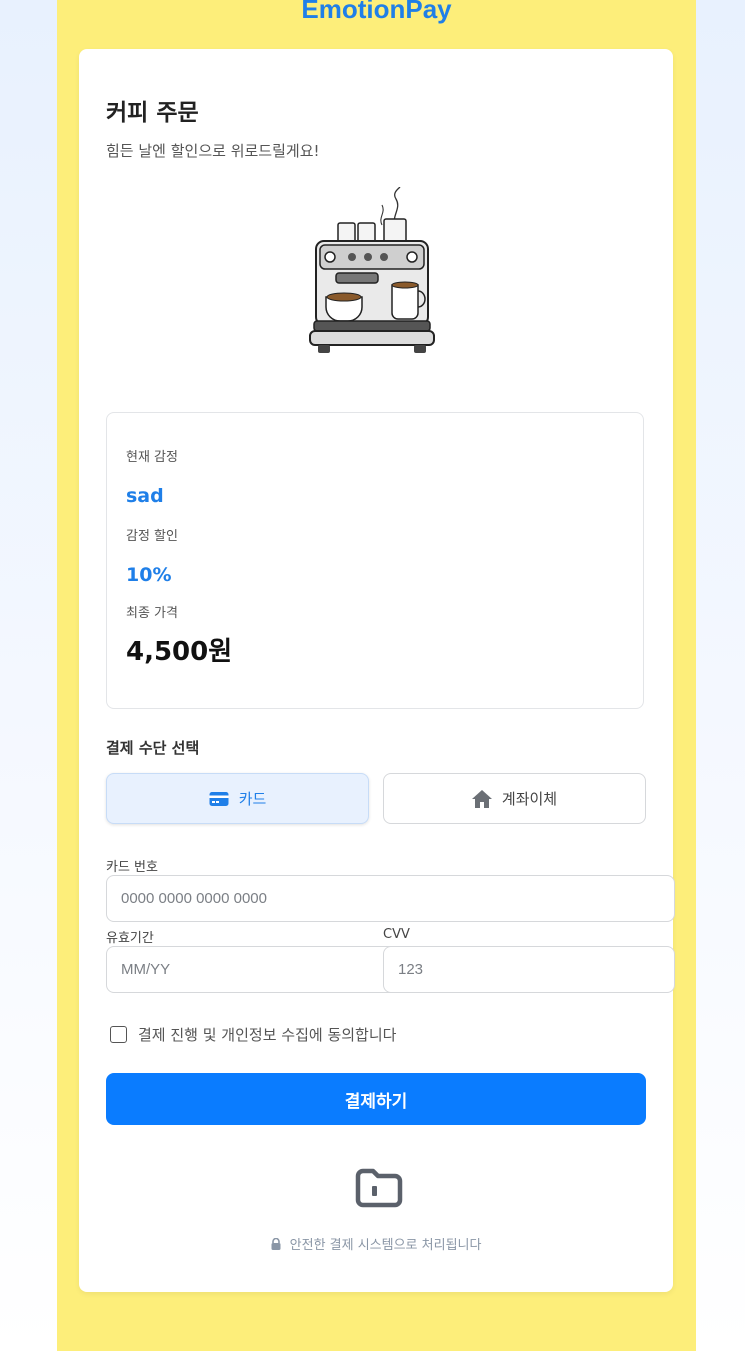  I want to click on agreement-text: 결제 진행 및 개인정보 수집에 동의합니다, so click(267, 1035).